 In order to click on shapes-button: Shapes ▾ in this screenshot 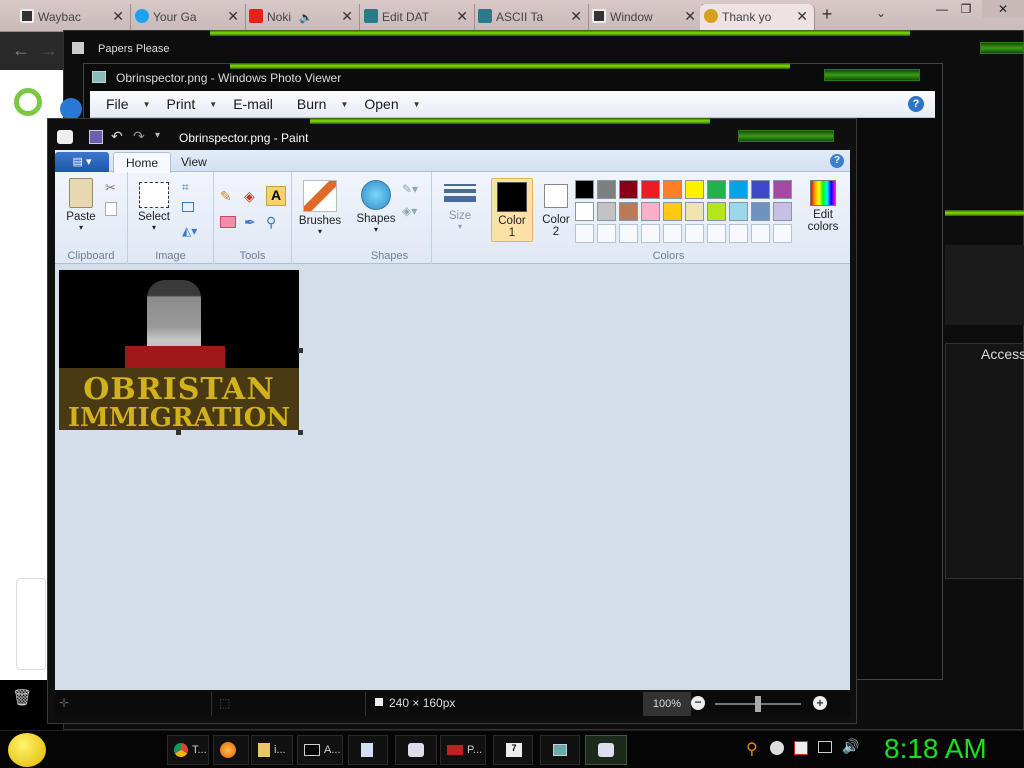, I will do `click(376, 207)`.